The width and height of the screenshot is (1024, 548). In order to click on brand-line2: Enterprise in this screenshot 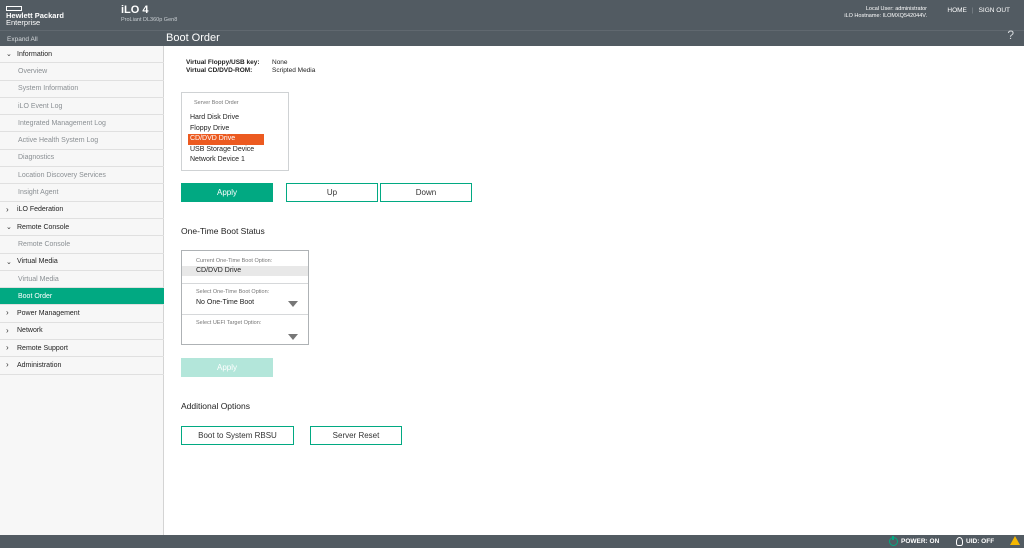, I will do `click(23, 22)`.